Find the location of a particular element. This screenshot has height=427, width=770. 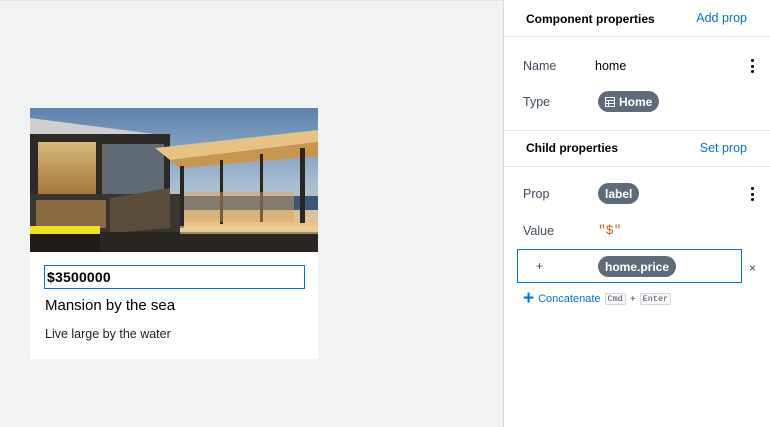

child-properties-title: Child properties is located at coordinates (572, 148).